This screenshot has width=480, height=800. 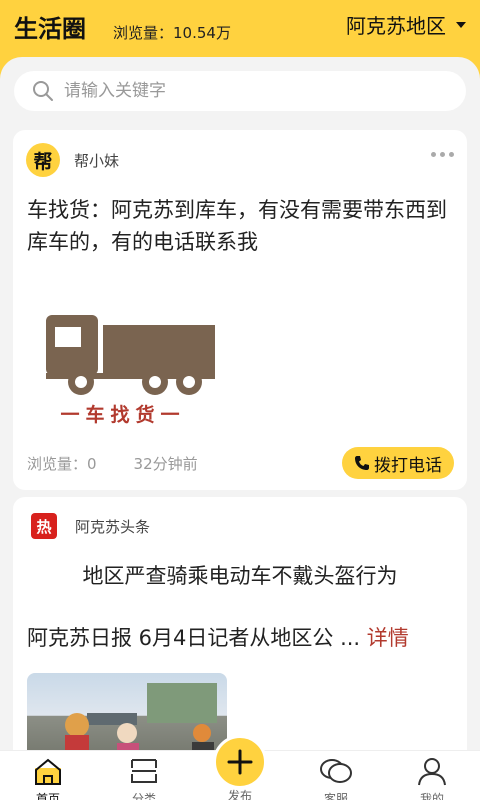 What do you see at coordinates (237, 226) in the screenshot?
I see `post-text: 车找货：阿克苏到库车，有没有需要带东西到库车的，有的电话联系我` at bounding box center [237, 226].